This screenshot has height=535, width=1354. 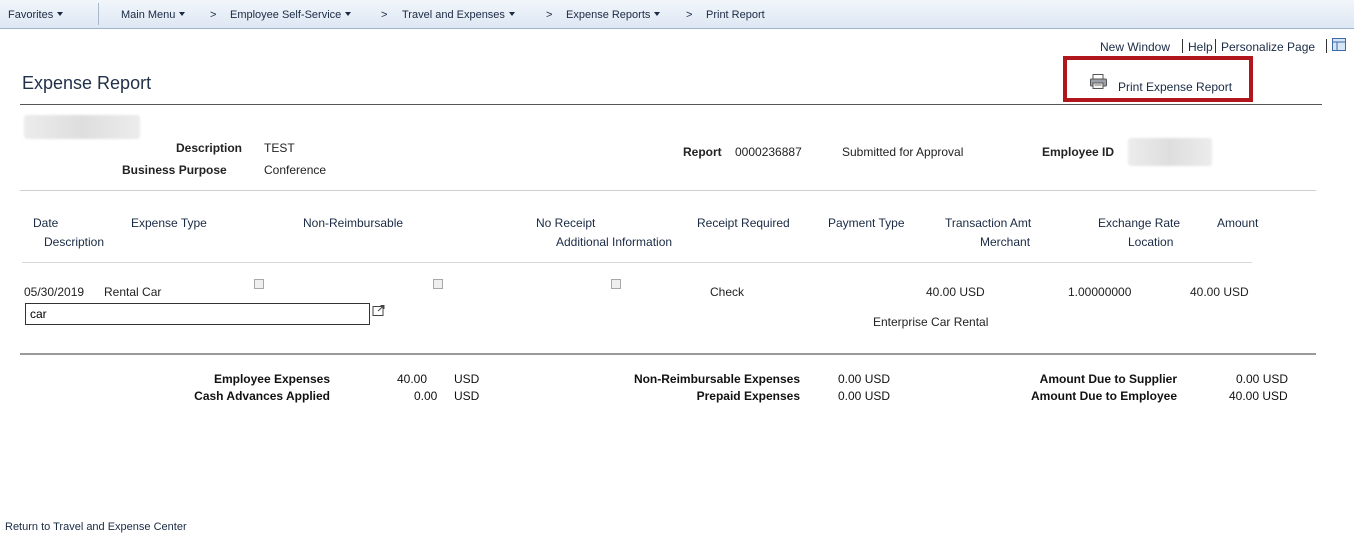 What do you see at coordinates (866, 223) in the screenshot?
I see `col-payment-type: Payment Type` at bounding box center [866, 223].